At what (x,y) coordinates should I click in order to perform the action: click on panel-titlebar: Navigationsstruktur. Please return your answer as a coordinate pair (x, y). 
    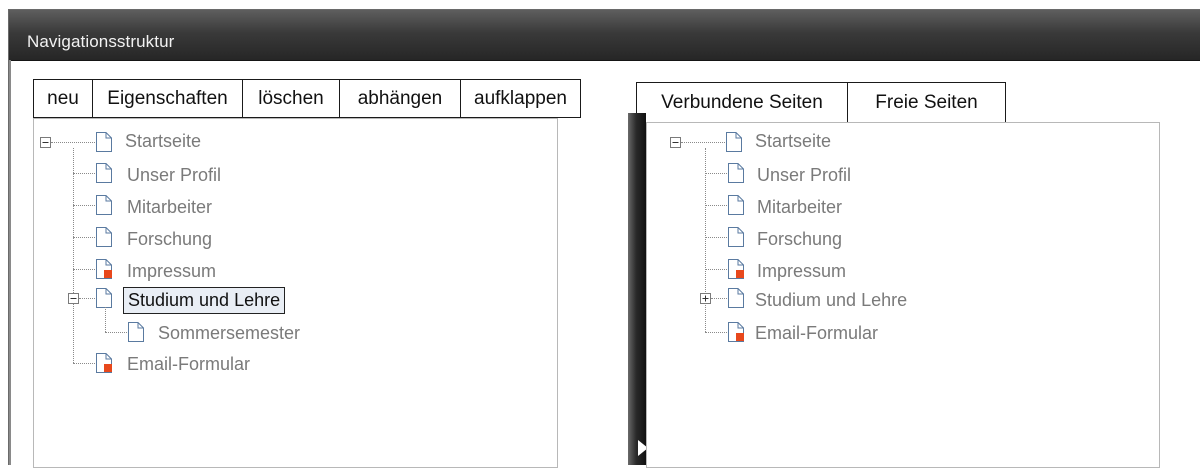
    Looking at the image, I should click on (604, 35).